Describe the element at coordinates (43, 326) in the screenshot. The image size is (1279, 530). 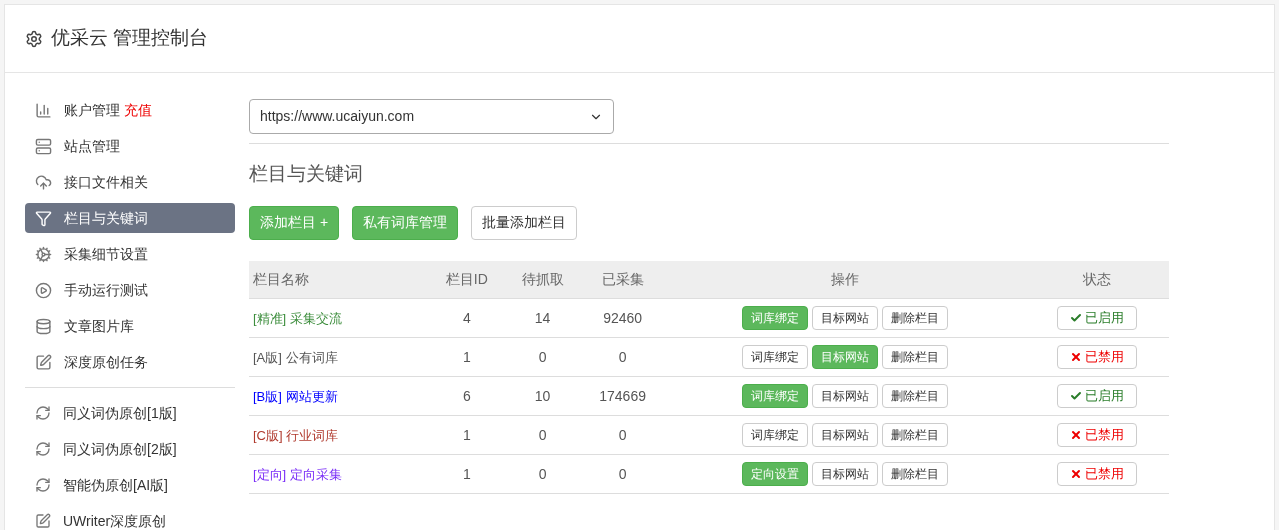
I see `database-icon` at that location.